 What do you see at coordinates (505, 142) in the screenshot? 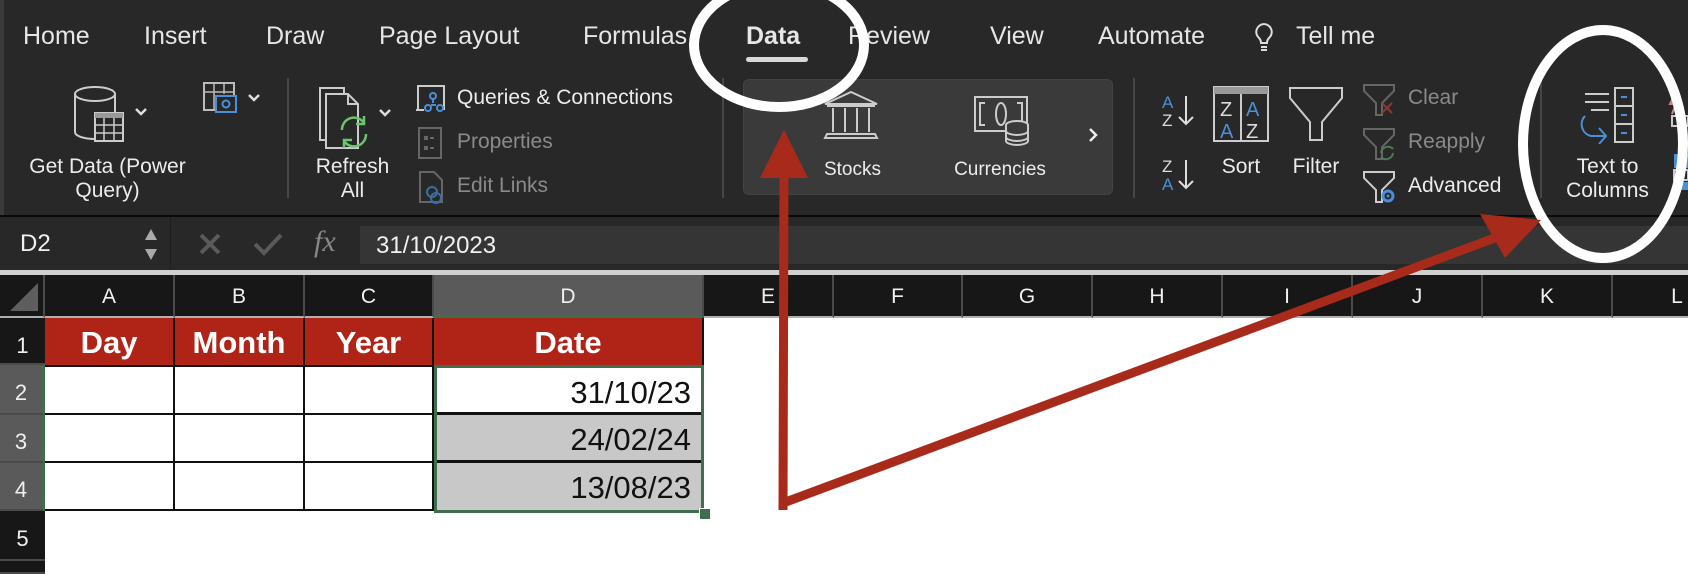
I see `properties-button: Properties` at bounding box center [505, 142].